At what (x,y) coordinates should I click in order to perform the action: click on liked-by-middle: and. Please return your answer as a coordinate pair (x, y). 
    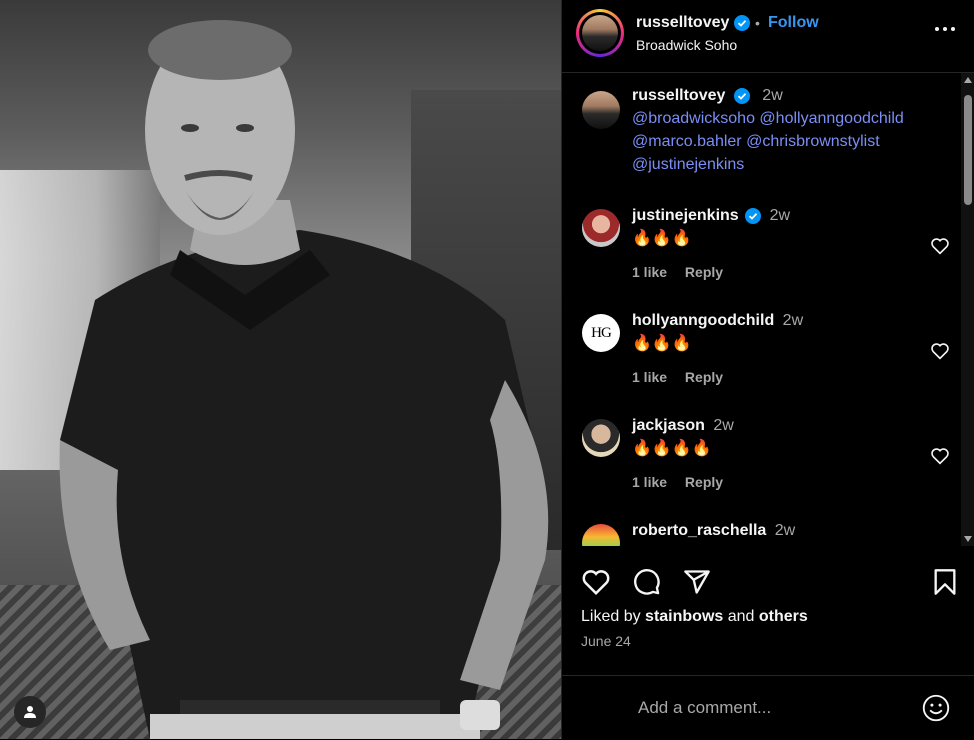
    Looking at the image, I should click on (741, 616).